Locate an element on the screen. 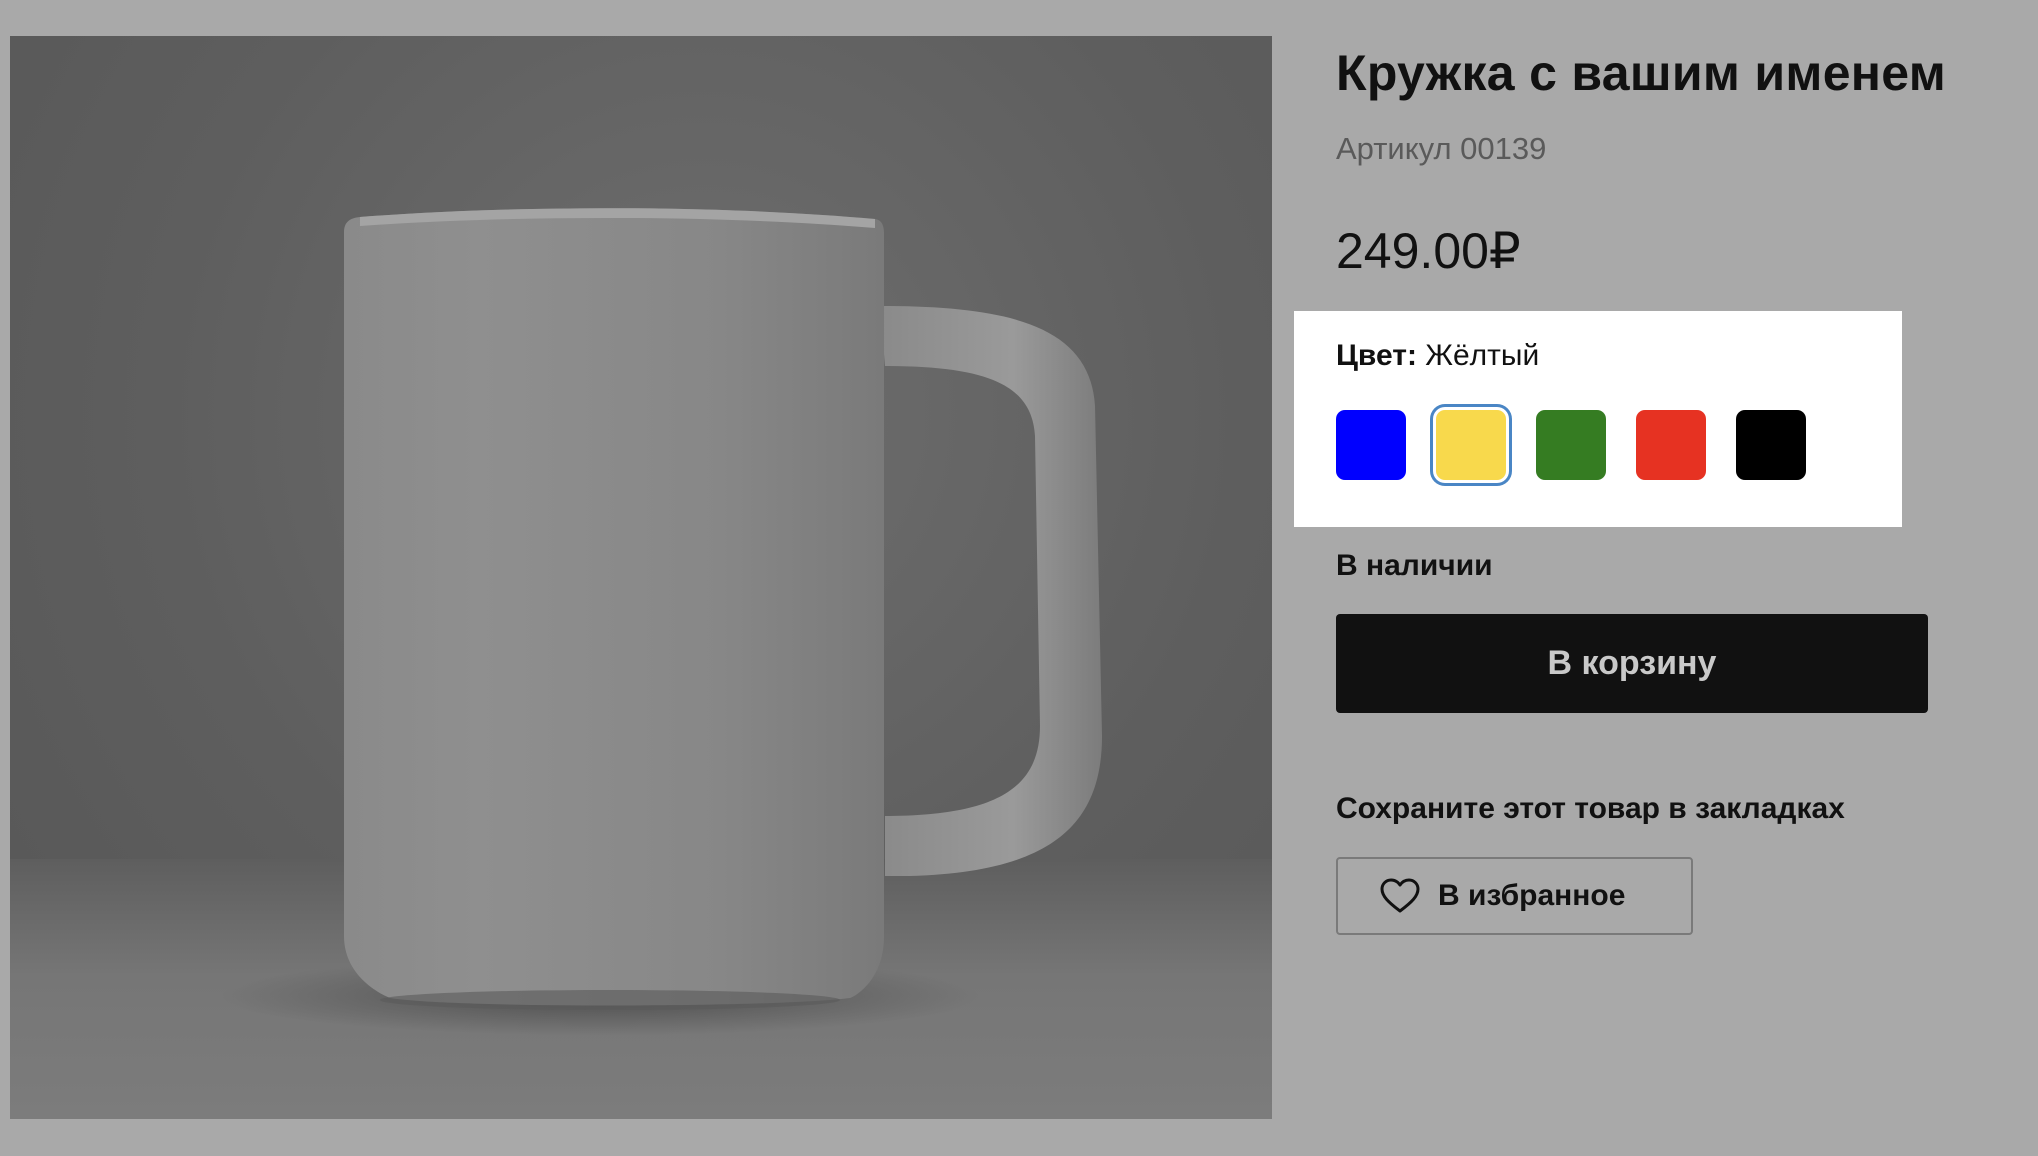  color-selector: Цвет: Жёлтый is located at coordinates (1598, 419).